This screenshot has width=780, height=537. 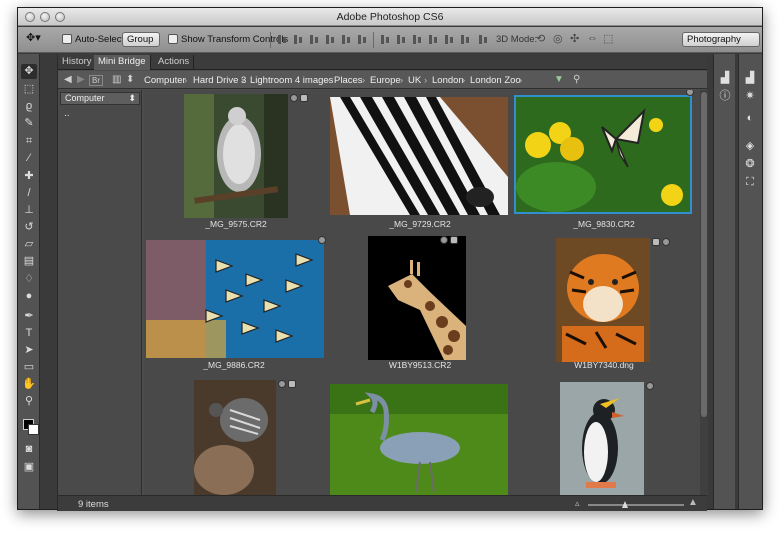 What do you see at coordinates (67, 113) in the screenshot?
I see `parent-folder-item: ..` at bounding box center [67, 113].